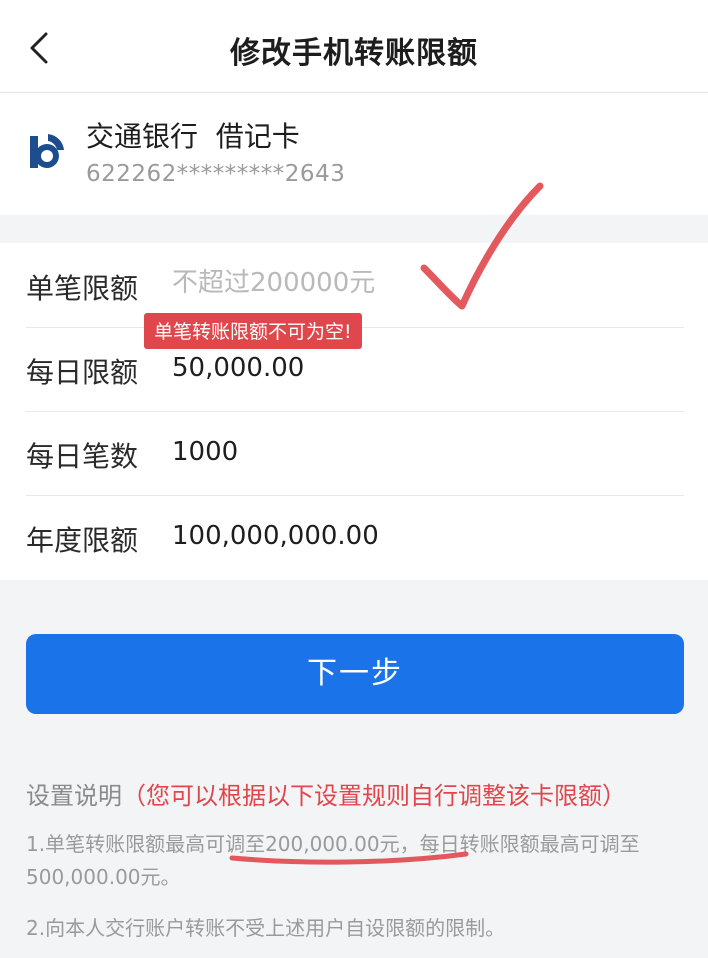  I want to click on daily-count-label: 每日笔数, so click(82, 456).